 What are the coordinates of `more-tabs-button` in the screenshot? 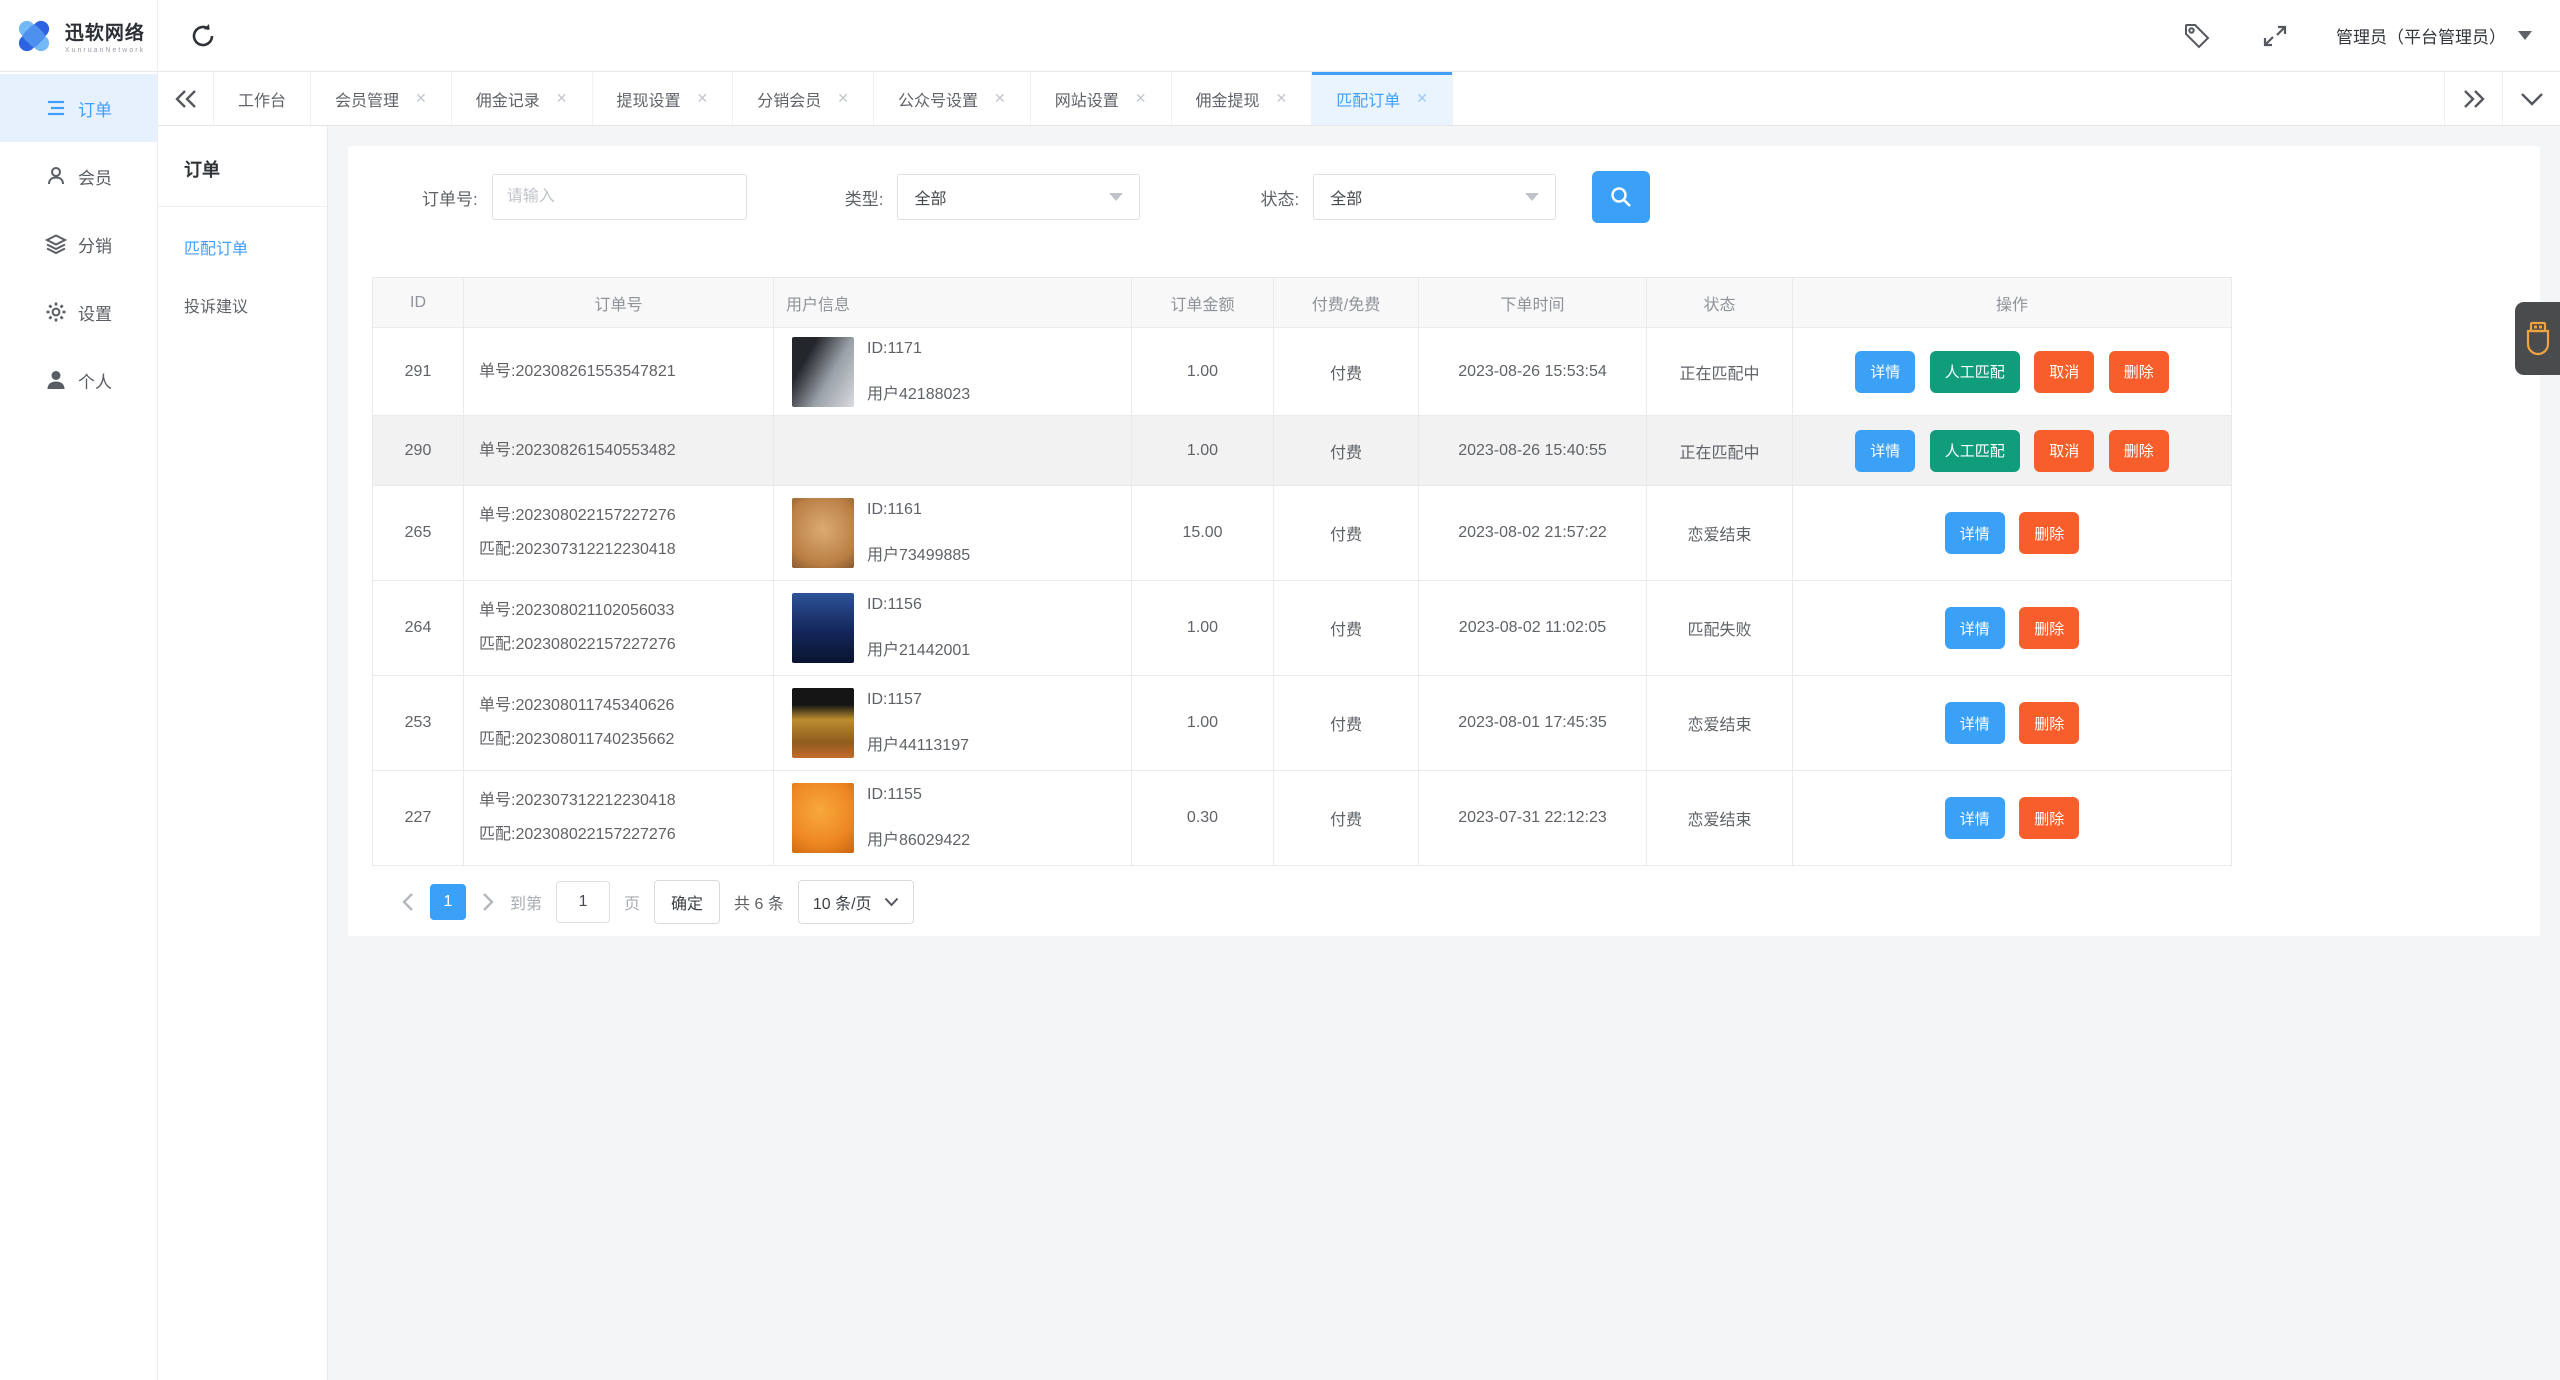 It's located at (2473, 98).